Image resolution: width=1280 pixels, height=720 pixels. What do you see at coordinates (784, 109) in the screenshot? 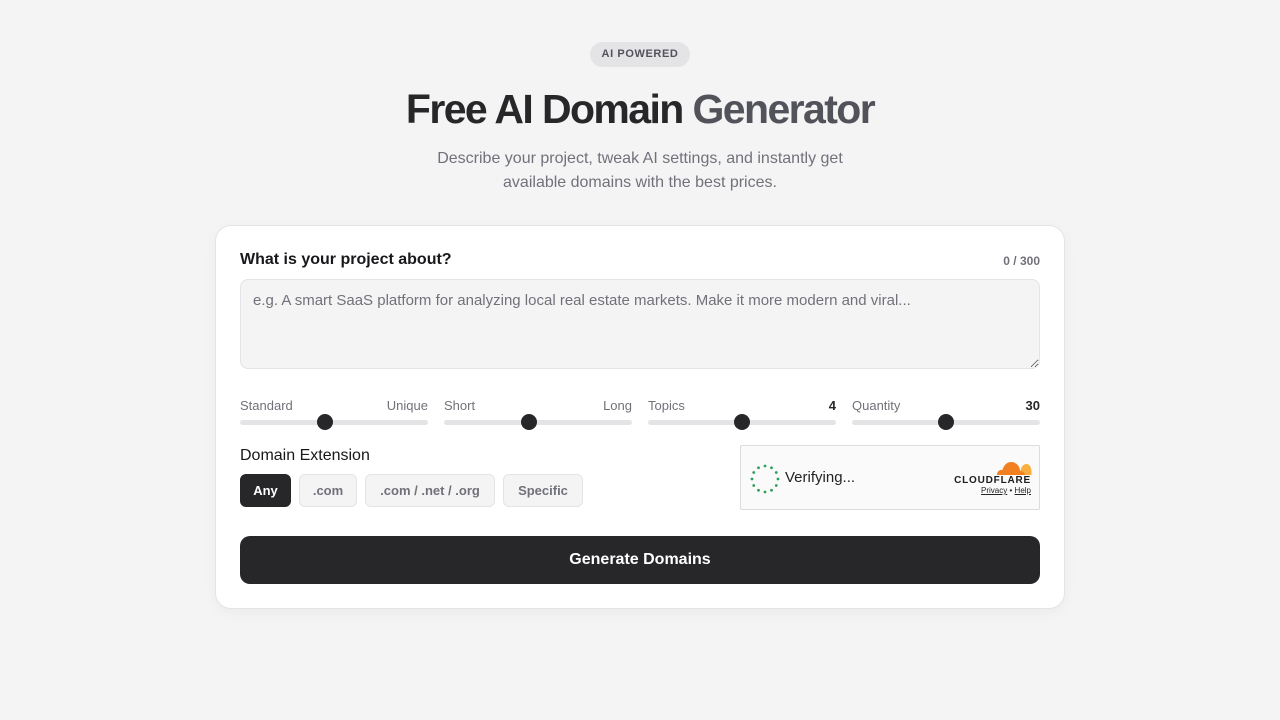
I see `page-title-part2: Generator` at bounding box center [784, 109].